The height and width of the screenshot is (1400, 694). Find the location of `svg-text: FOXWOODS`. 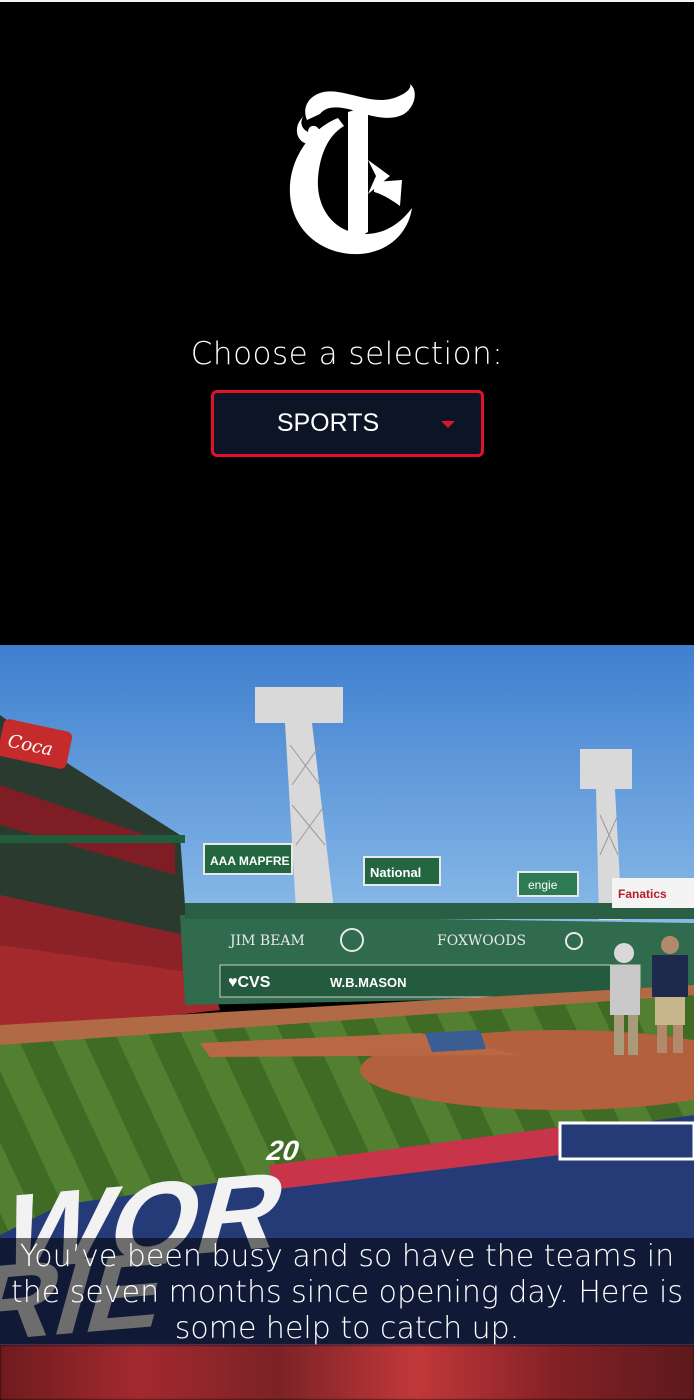

svg-text: FOXWOODS is located at coordinates (481, 941).